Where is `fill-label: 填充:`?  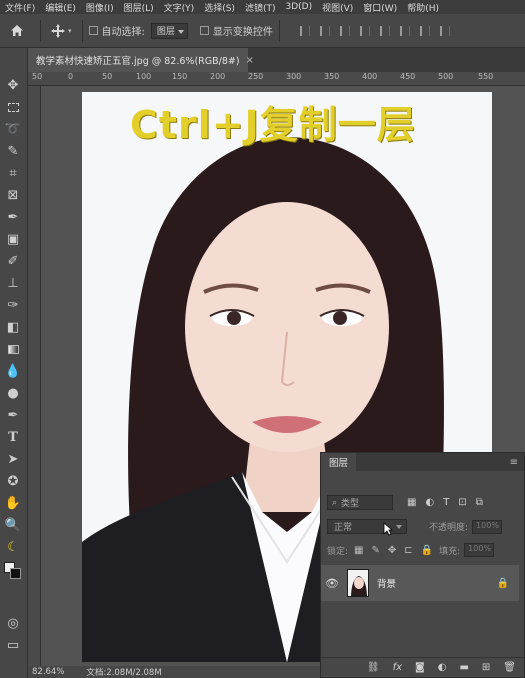 fill-label: 填充: is located at coordinates (450, 551).